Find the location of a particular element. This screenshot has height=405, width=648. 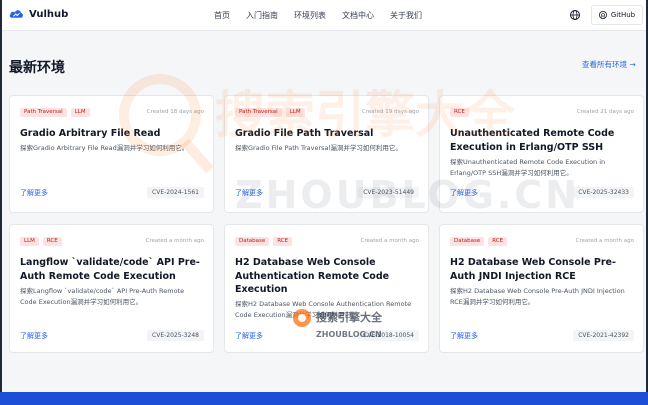

globe-icon is located at coordinates (575, 15).